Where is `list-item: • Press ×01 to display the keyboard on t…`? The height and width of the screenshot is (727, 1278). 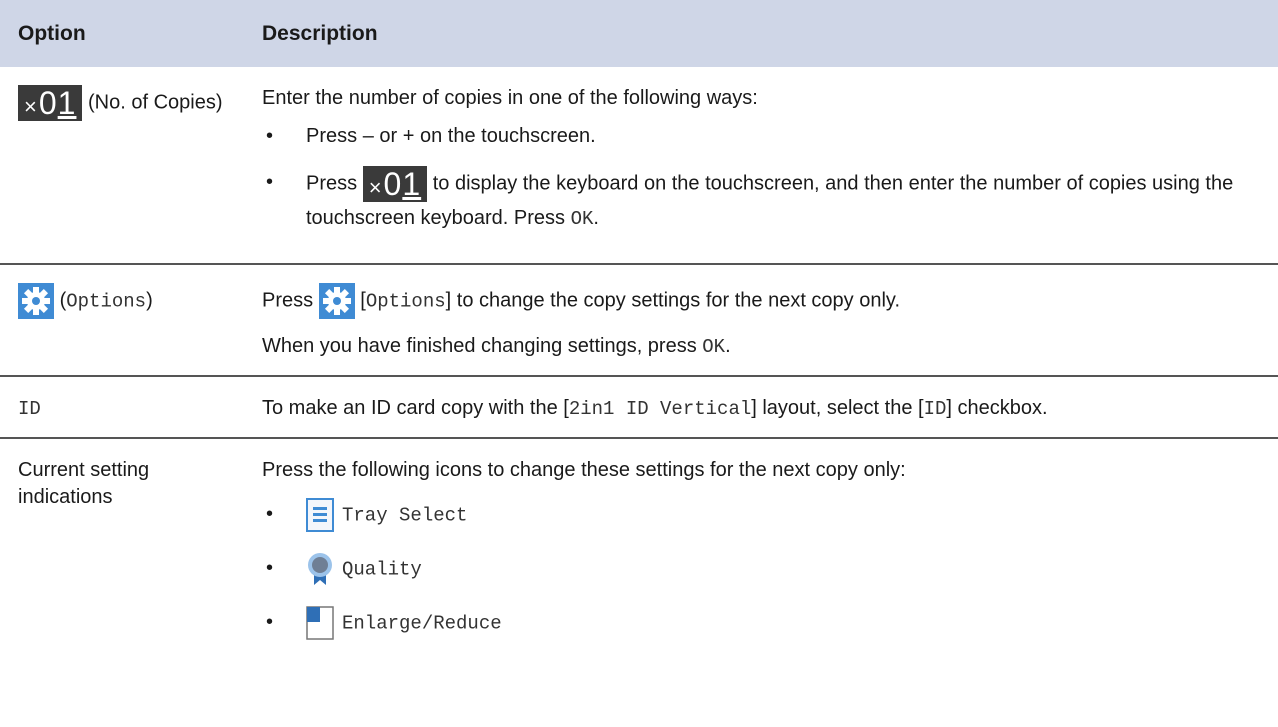
list-item: • Press ×01 to display the keyboard on t… is located at coordinates (750, 198).